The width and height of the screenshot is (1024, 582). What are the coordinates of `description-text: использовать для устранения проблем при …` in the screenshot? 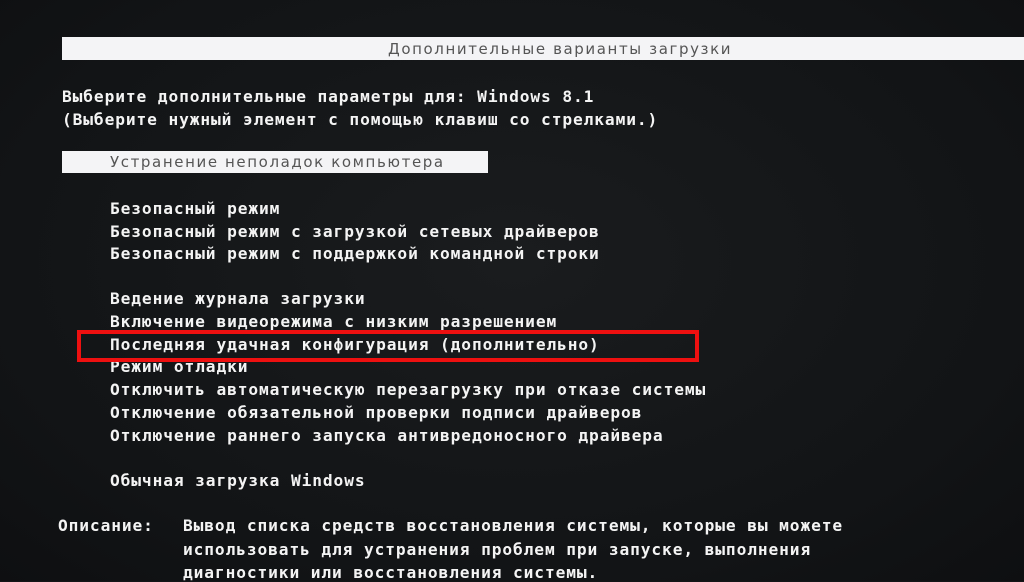 It's located at (497, 549).